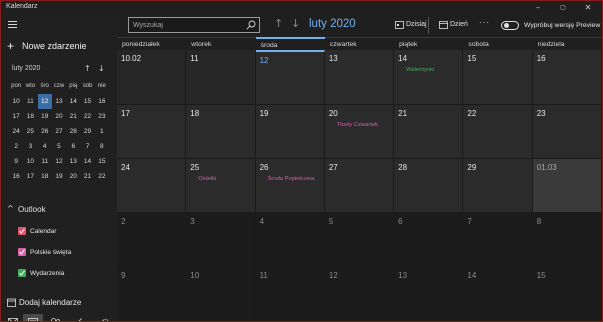 Image resolution: width=603 pixels, height=322 pixels. I want to click on search-box, so click(194, 25).